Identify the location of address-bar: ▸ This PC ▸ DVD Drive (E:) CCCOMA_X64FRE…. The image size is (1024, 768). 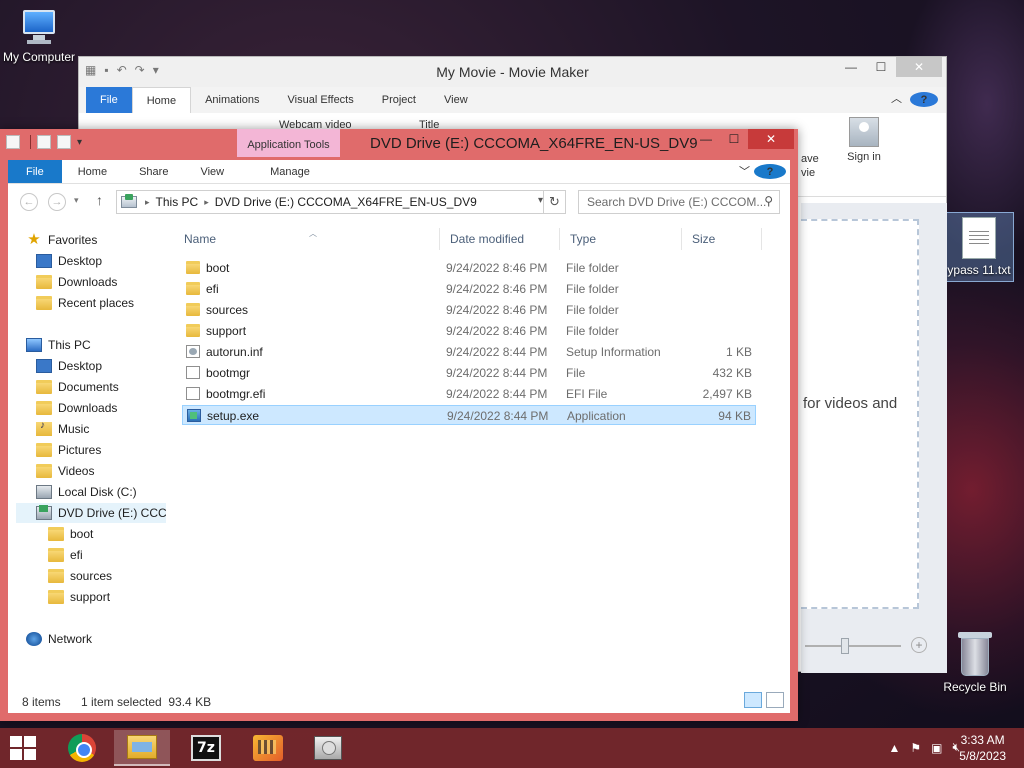
(341, 202).